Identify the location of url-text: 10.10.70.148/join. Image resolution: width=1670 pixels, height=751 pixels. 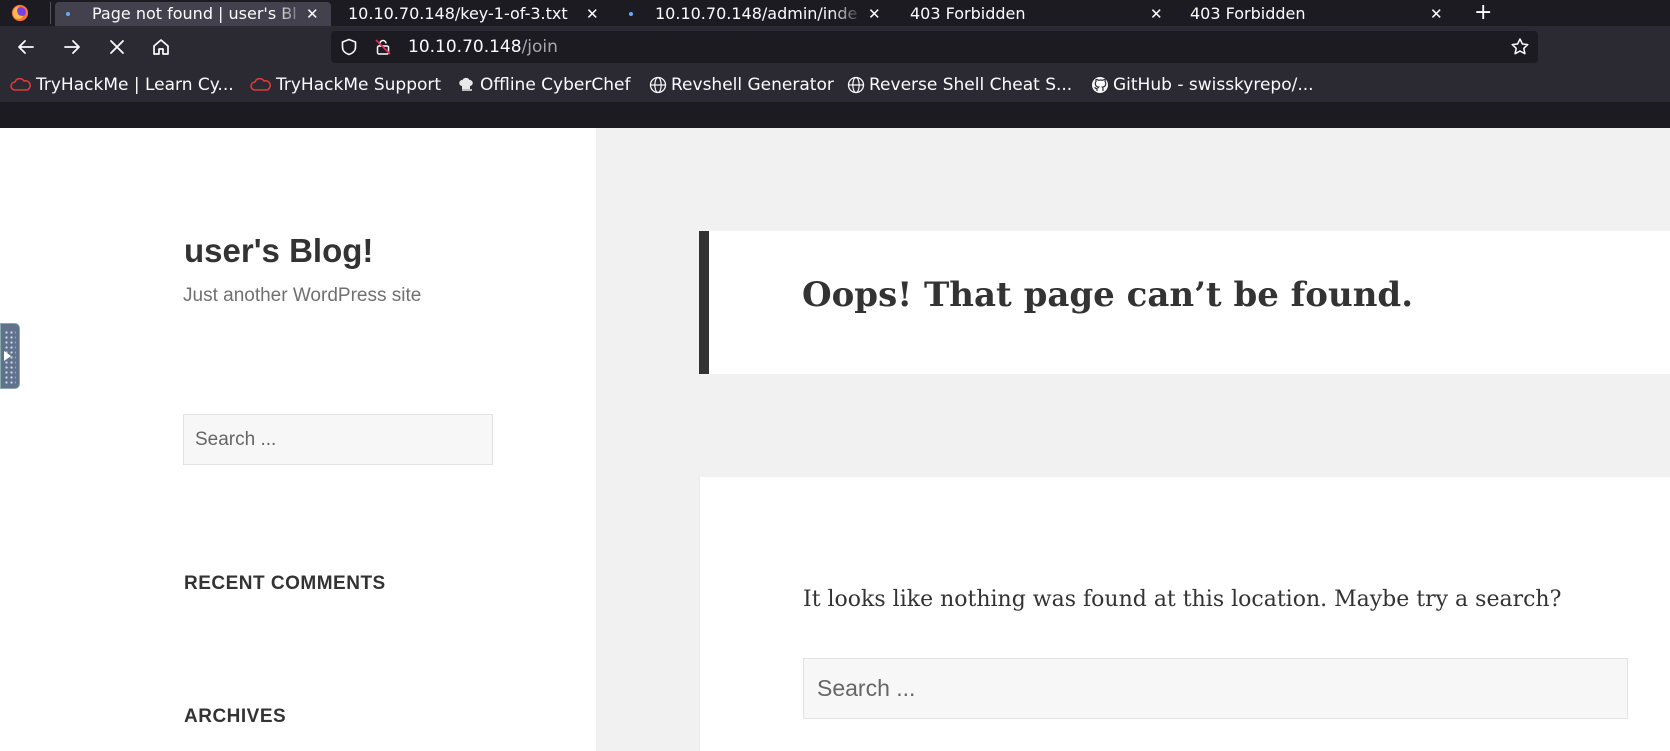
(483, 47).